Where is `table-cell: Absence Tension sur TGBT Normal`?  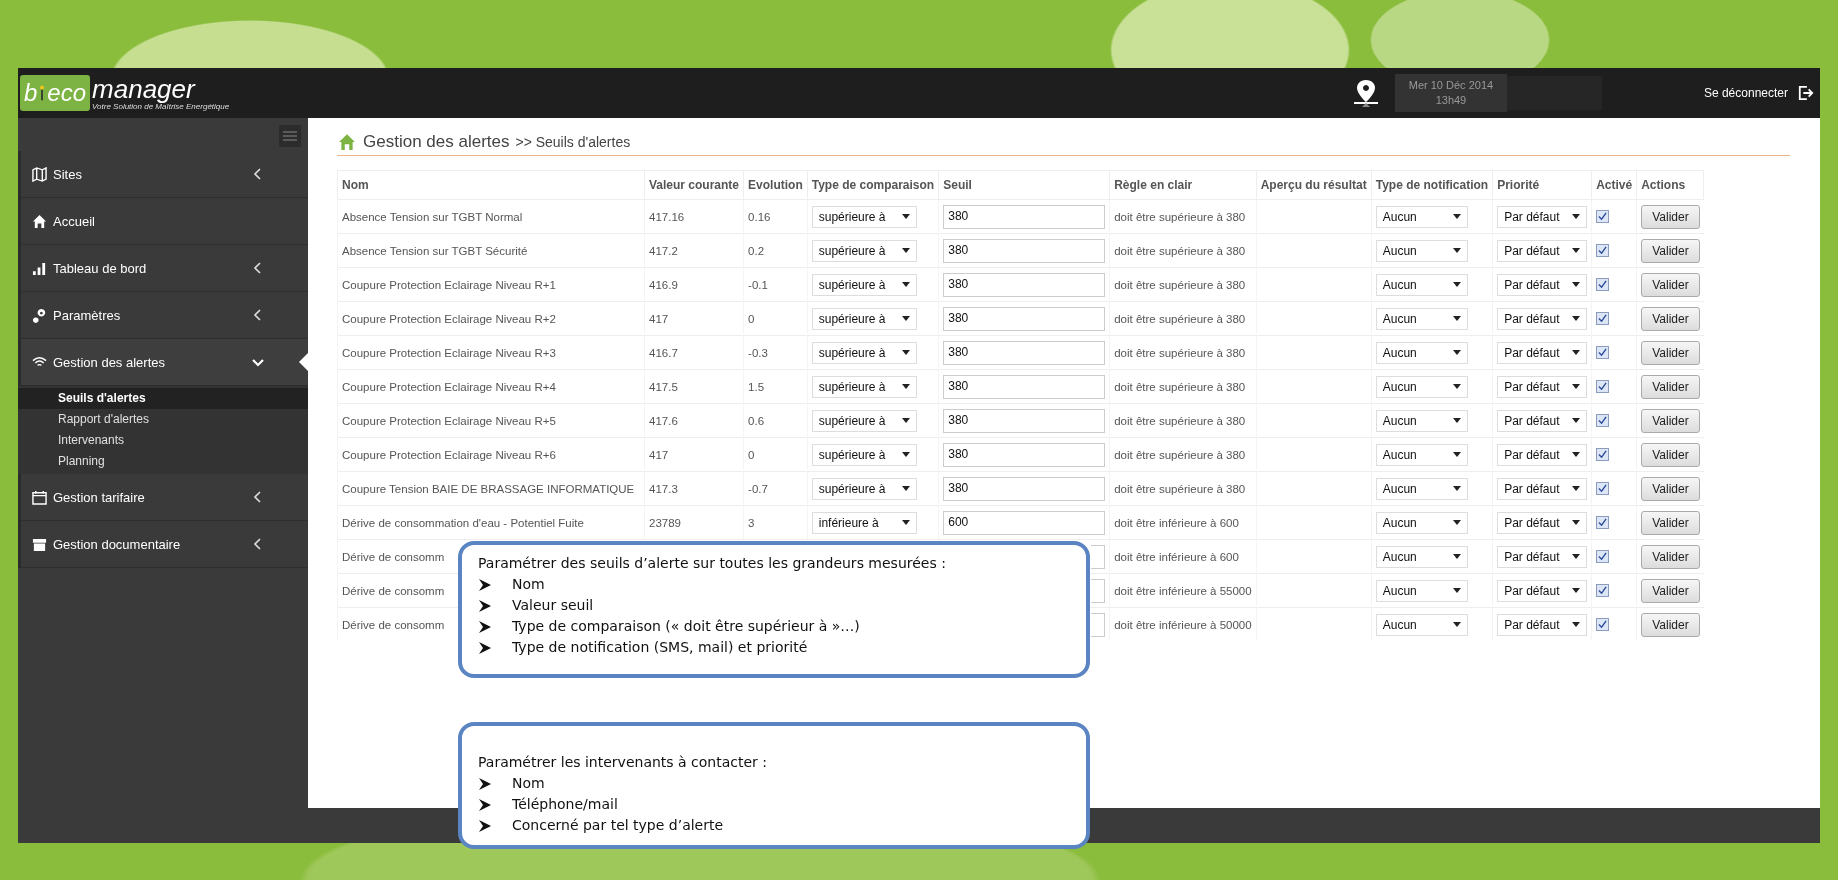
table-cell: Absence Tension sur TGBT Normal is located at coordinates (432, 216).